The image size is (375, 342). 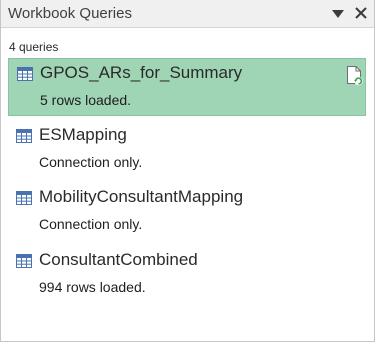 I want to click on query-status: 994 rows loaded., so click(x=92, y=287).